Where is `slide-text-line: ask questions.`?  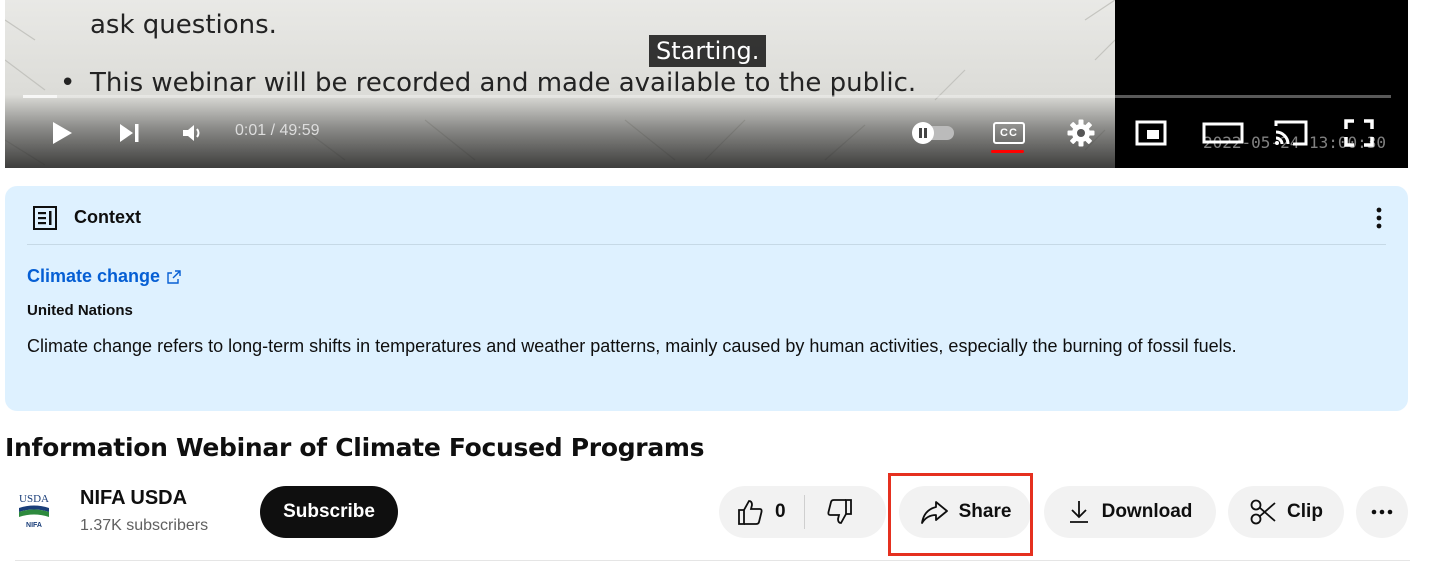 slide-text-line: ask questions. is located at coordinates (183, 25).